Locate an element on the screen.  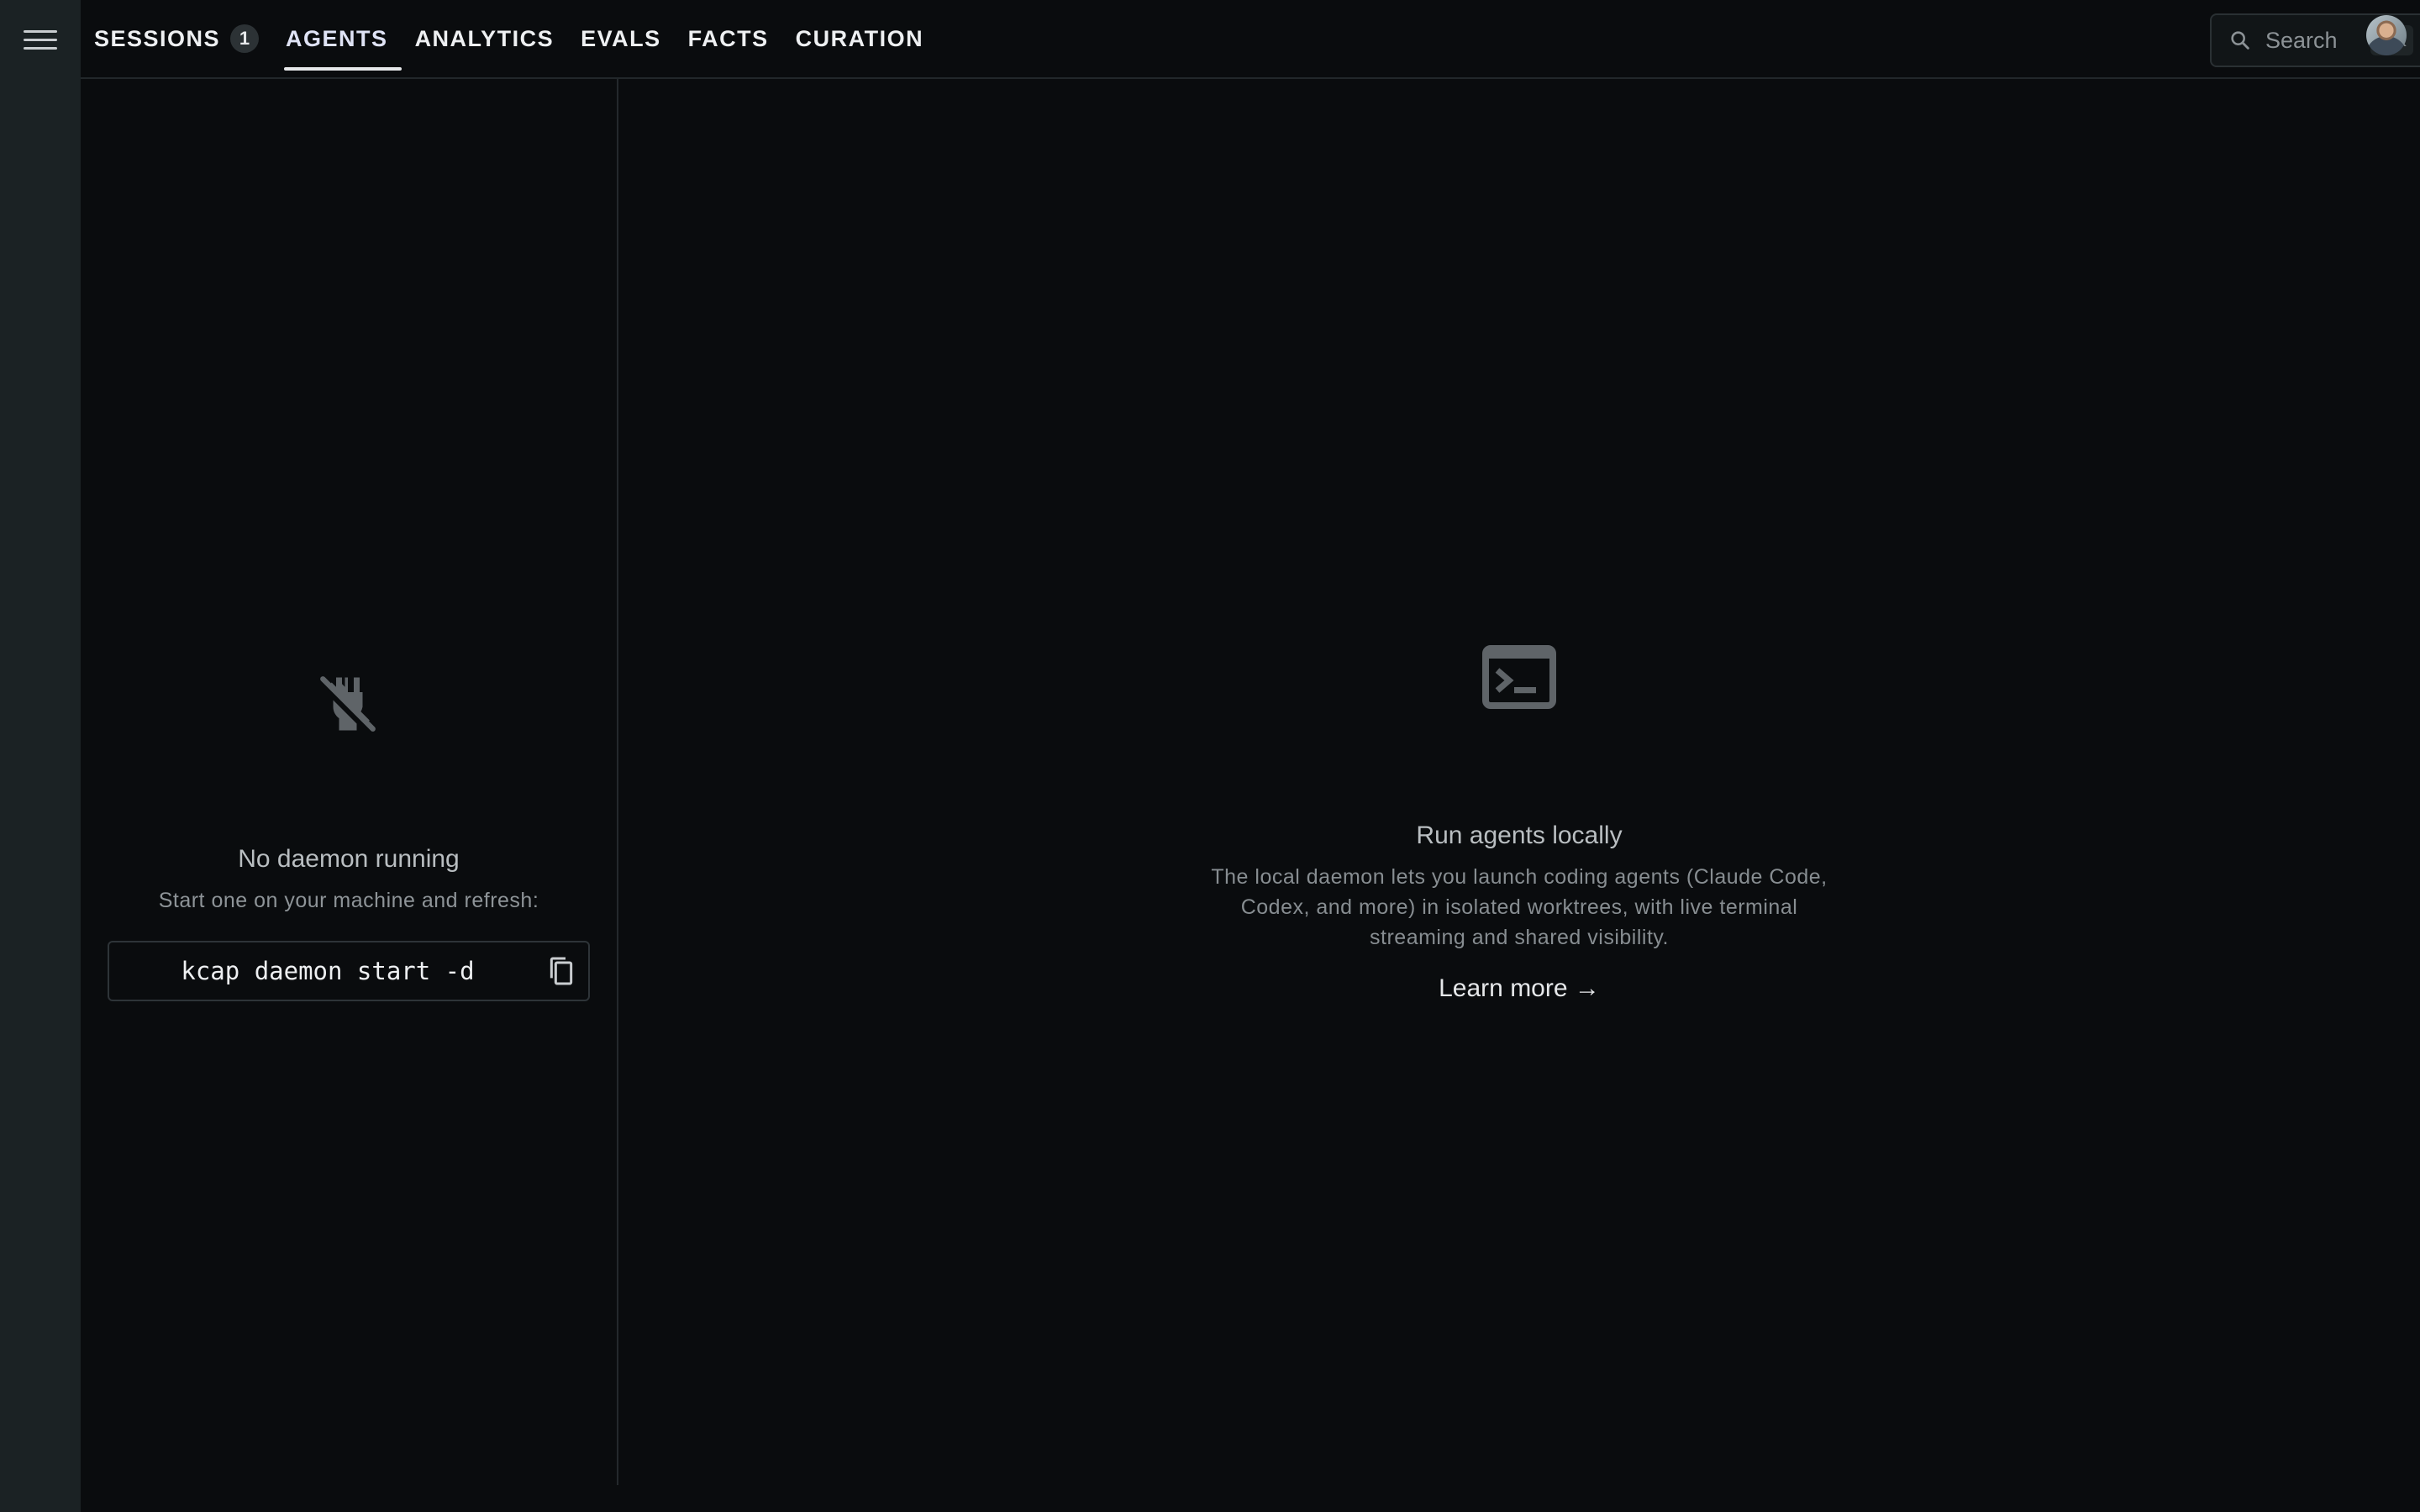
tab-evals: EVALS is located at coordinates (621, 38).